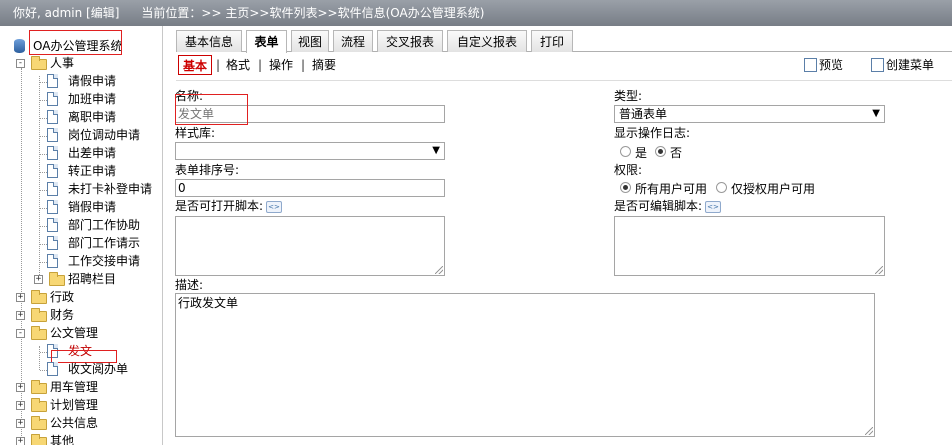 Image resolution: width=952 pixels, height=445 pixels. What do you see at coordinates (910, 65) in the screenshot?
I see `create-menu-label: 创建菜单` at bounding box center [910, 65].